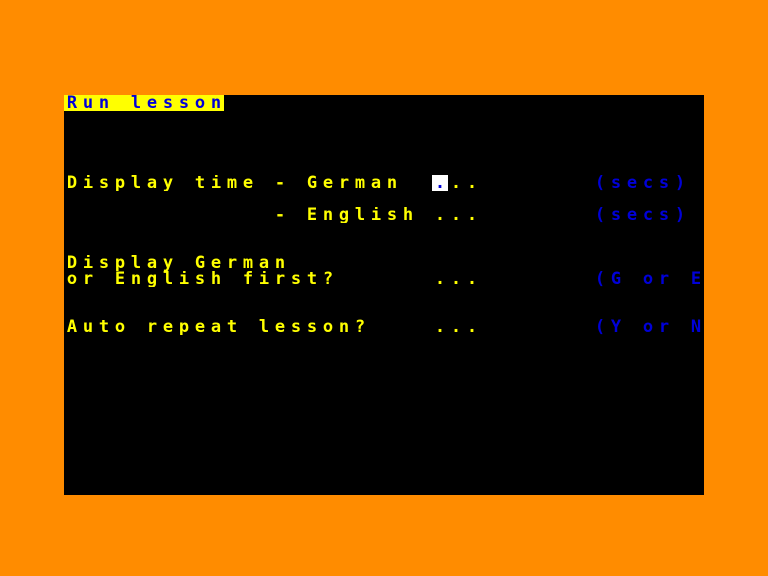 This screenshot has width=768, height=576. I want to click on char-cell: R, so click(72, 103).